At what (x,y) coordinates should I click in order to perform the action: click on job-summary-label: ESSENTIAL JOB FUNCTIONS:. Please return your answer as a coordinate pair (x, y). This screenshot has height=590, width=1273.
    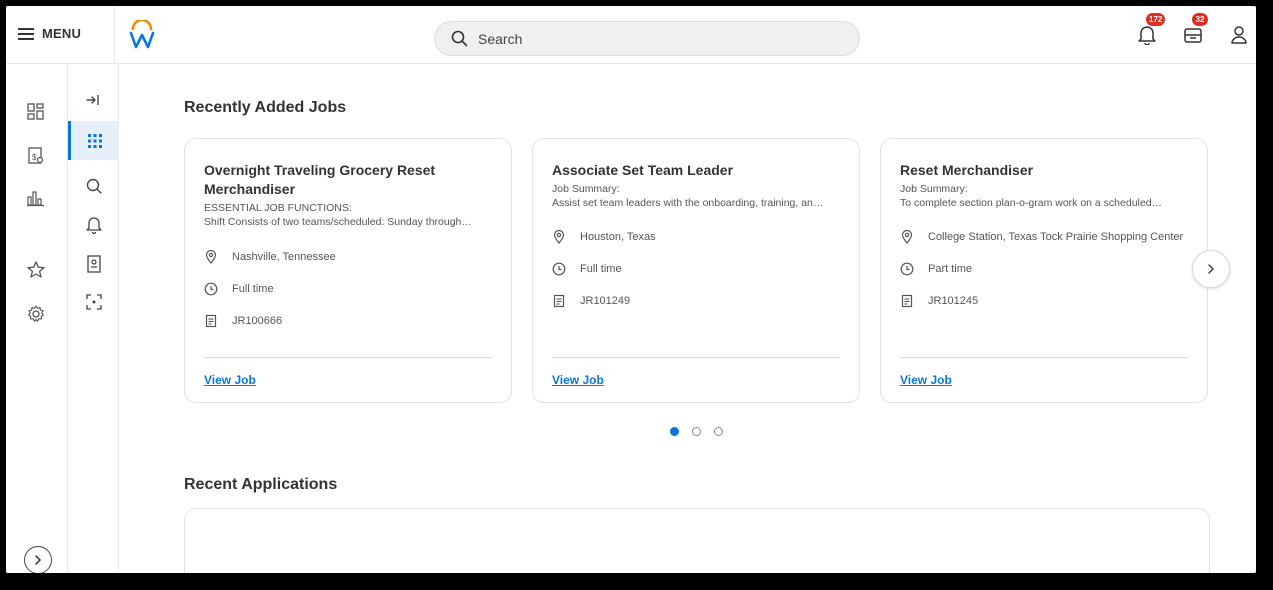
    Looking at the image, I should click on (278, 208).